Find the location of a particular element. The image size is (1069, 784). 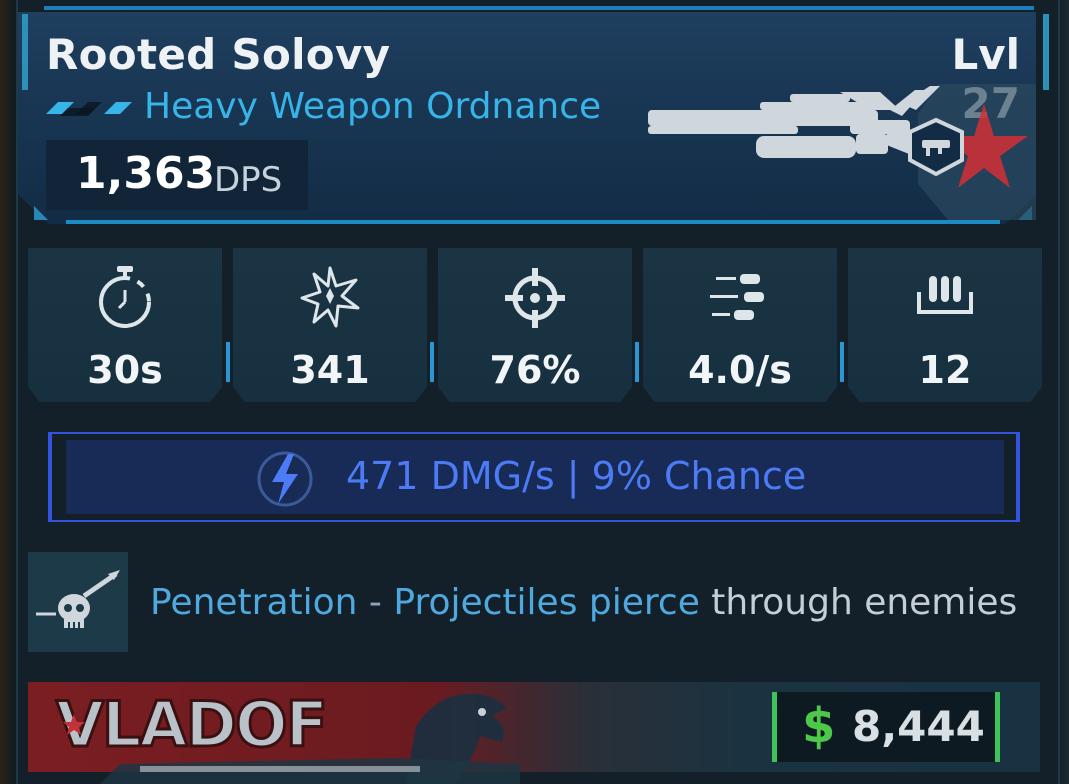

rarity-chevrons-icon is located at coordinates (89, 109).